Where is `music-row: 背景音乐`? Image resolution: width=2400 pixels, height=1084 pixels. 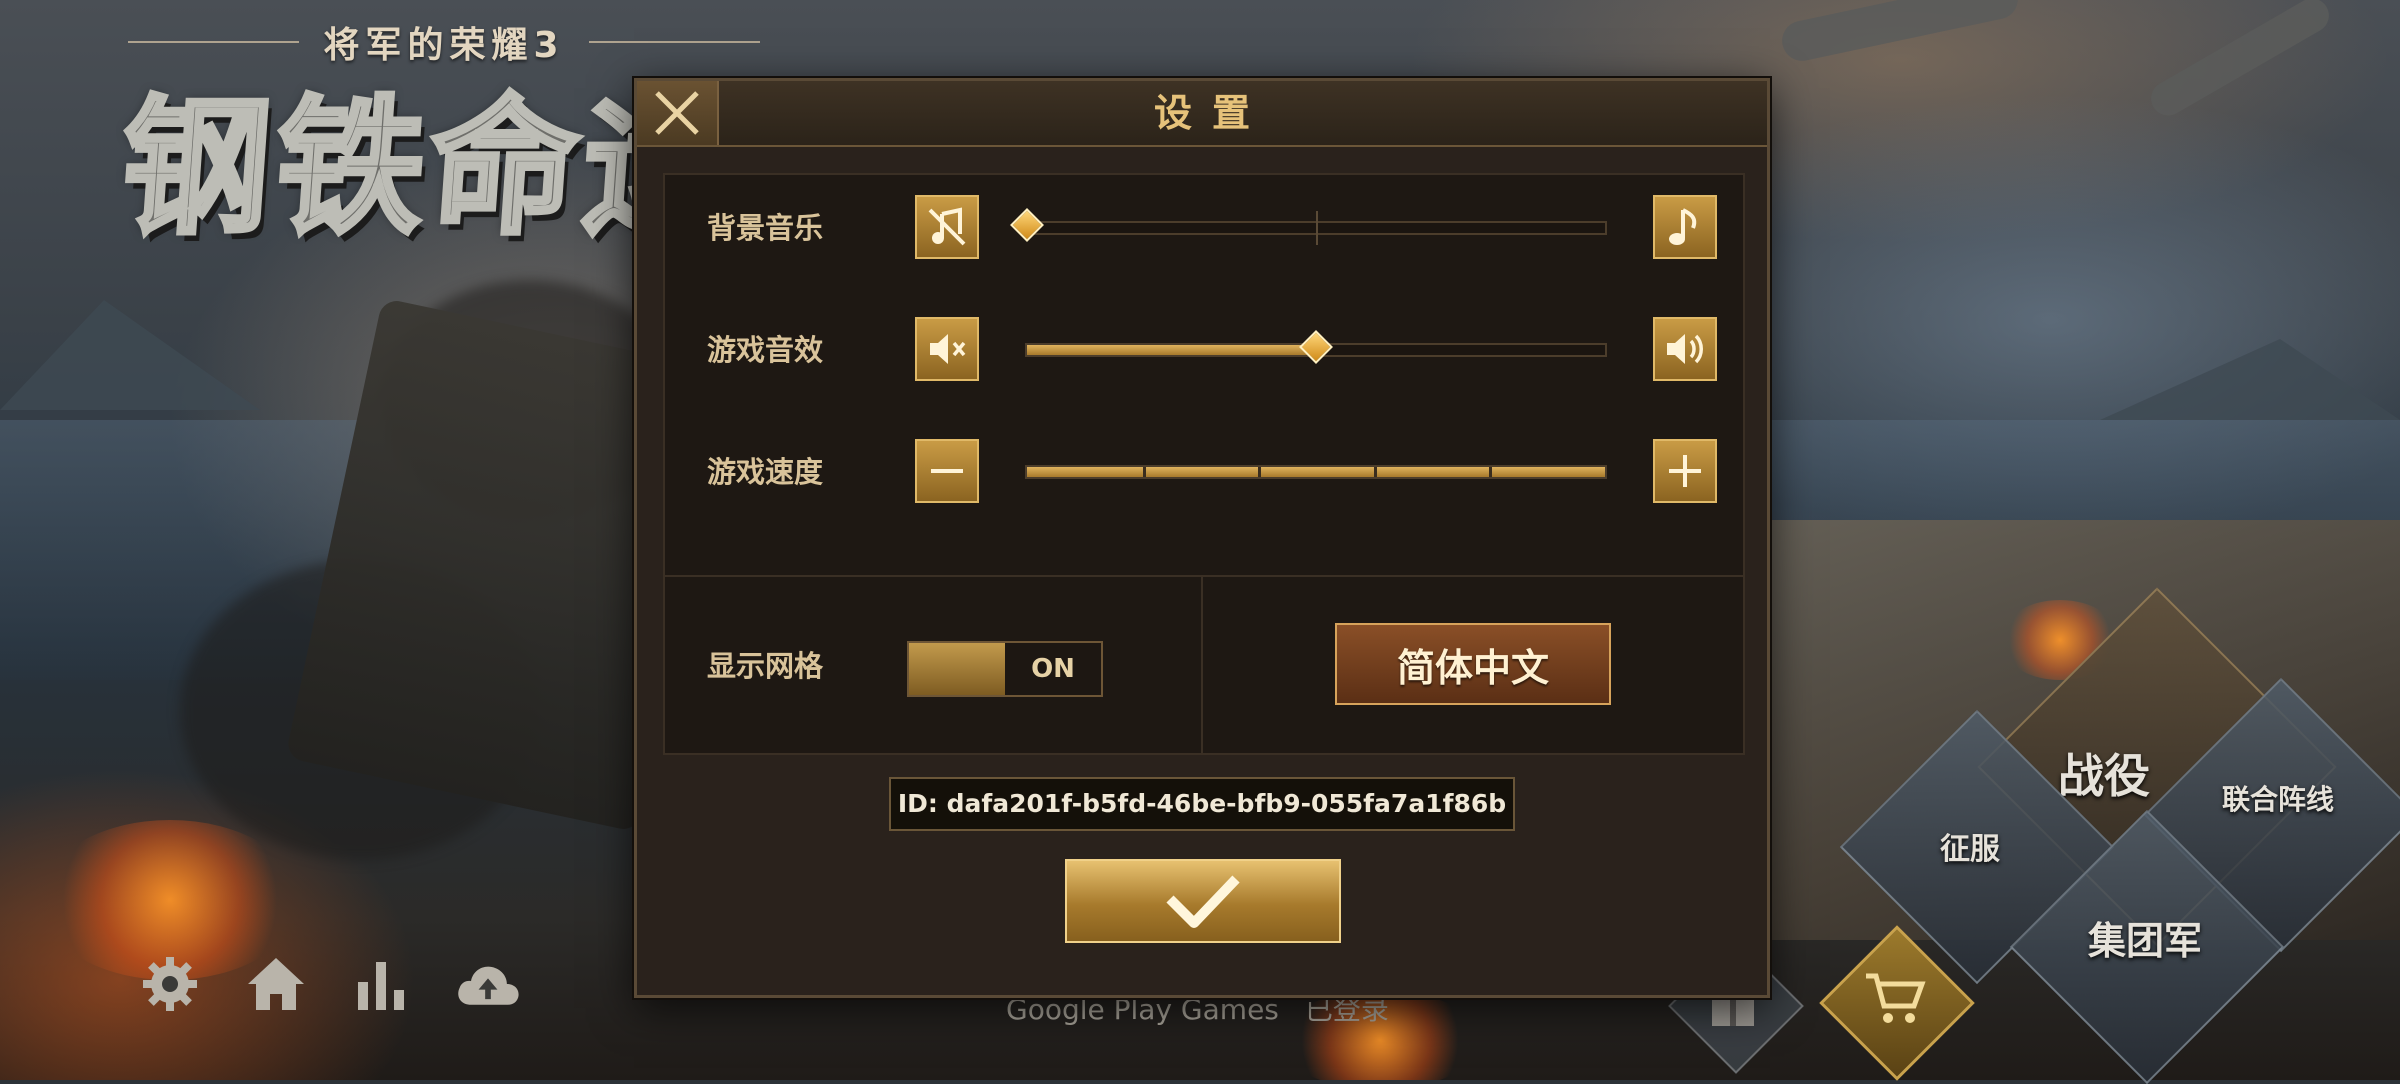
music-row: 背景音乐 is located at coordinates (1204, 228).